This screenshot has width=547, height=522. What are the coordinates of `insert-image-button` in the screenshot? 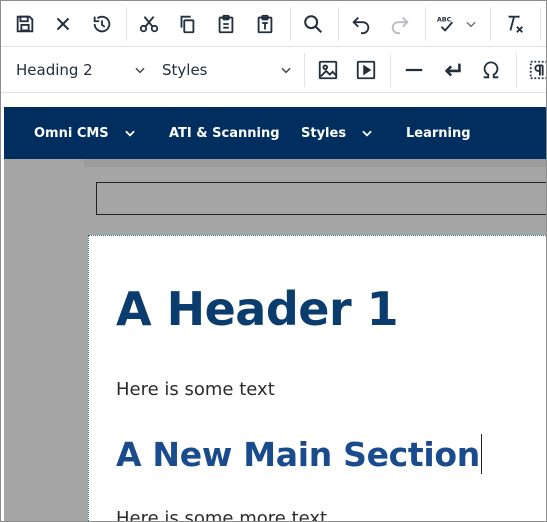 It's located at (328, 70).